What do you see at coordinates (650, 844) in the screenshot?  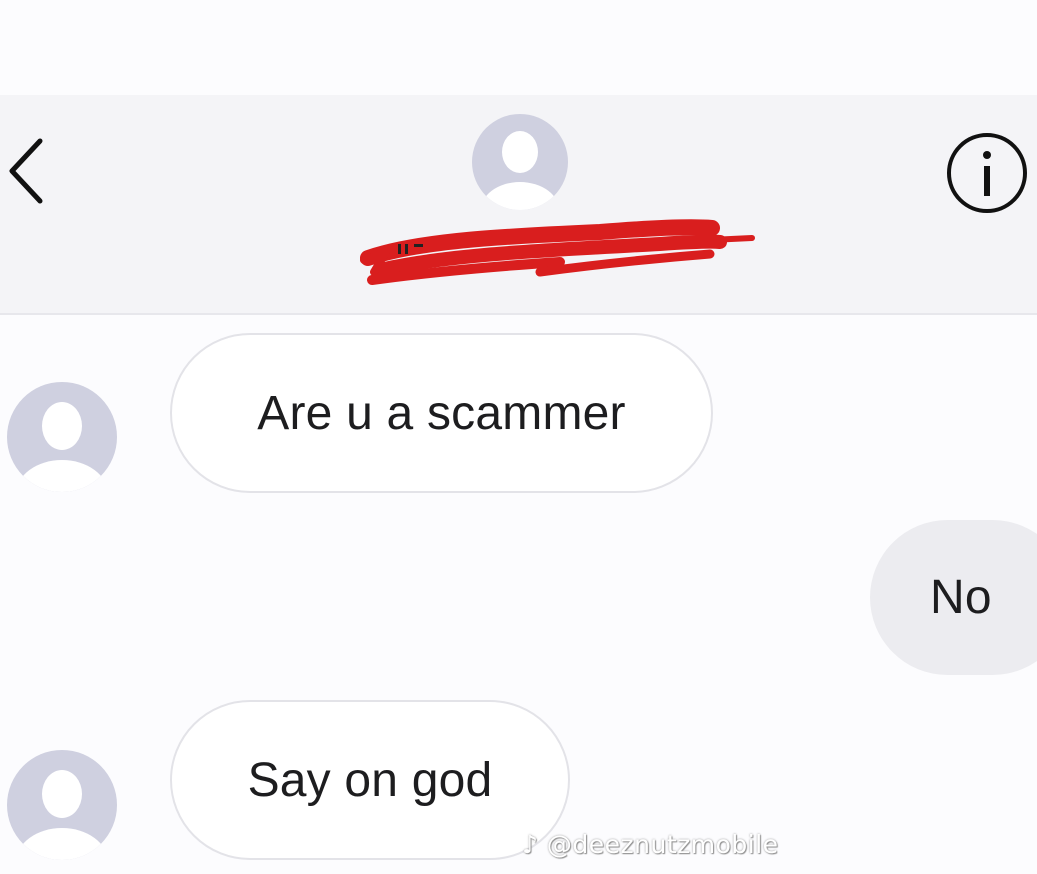 I see `watermark: ♪ @deeznutzmobile` at bounding box center [650, 844].